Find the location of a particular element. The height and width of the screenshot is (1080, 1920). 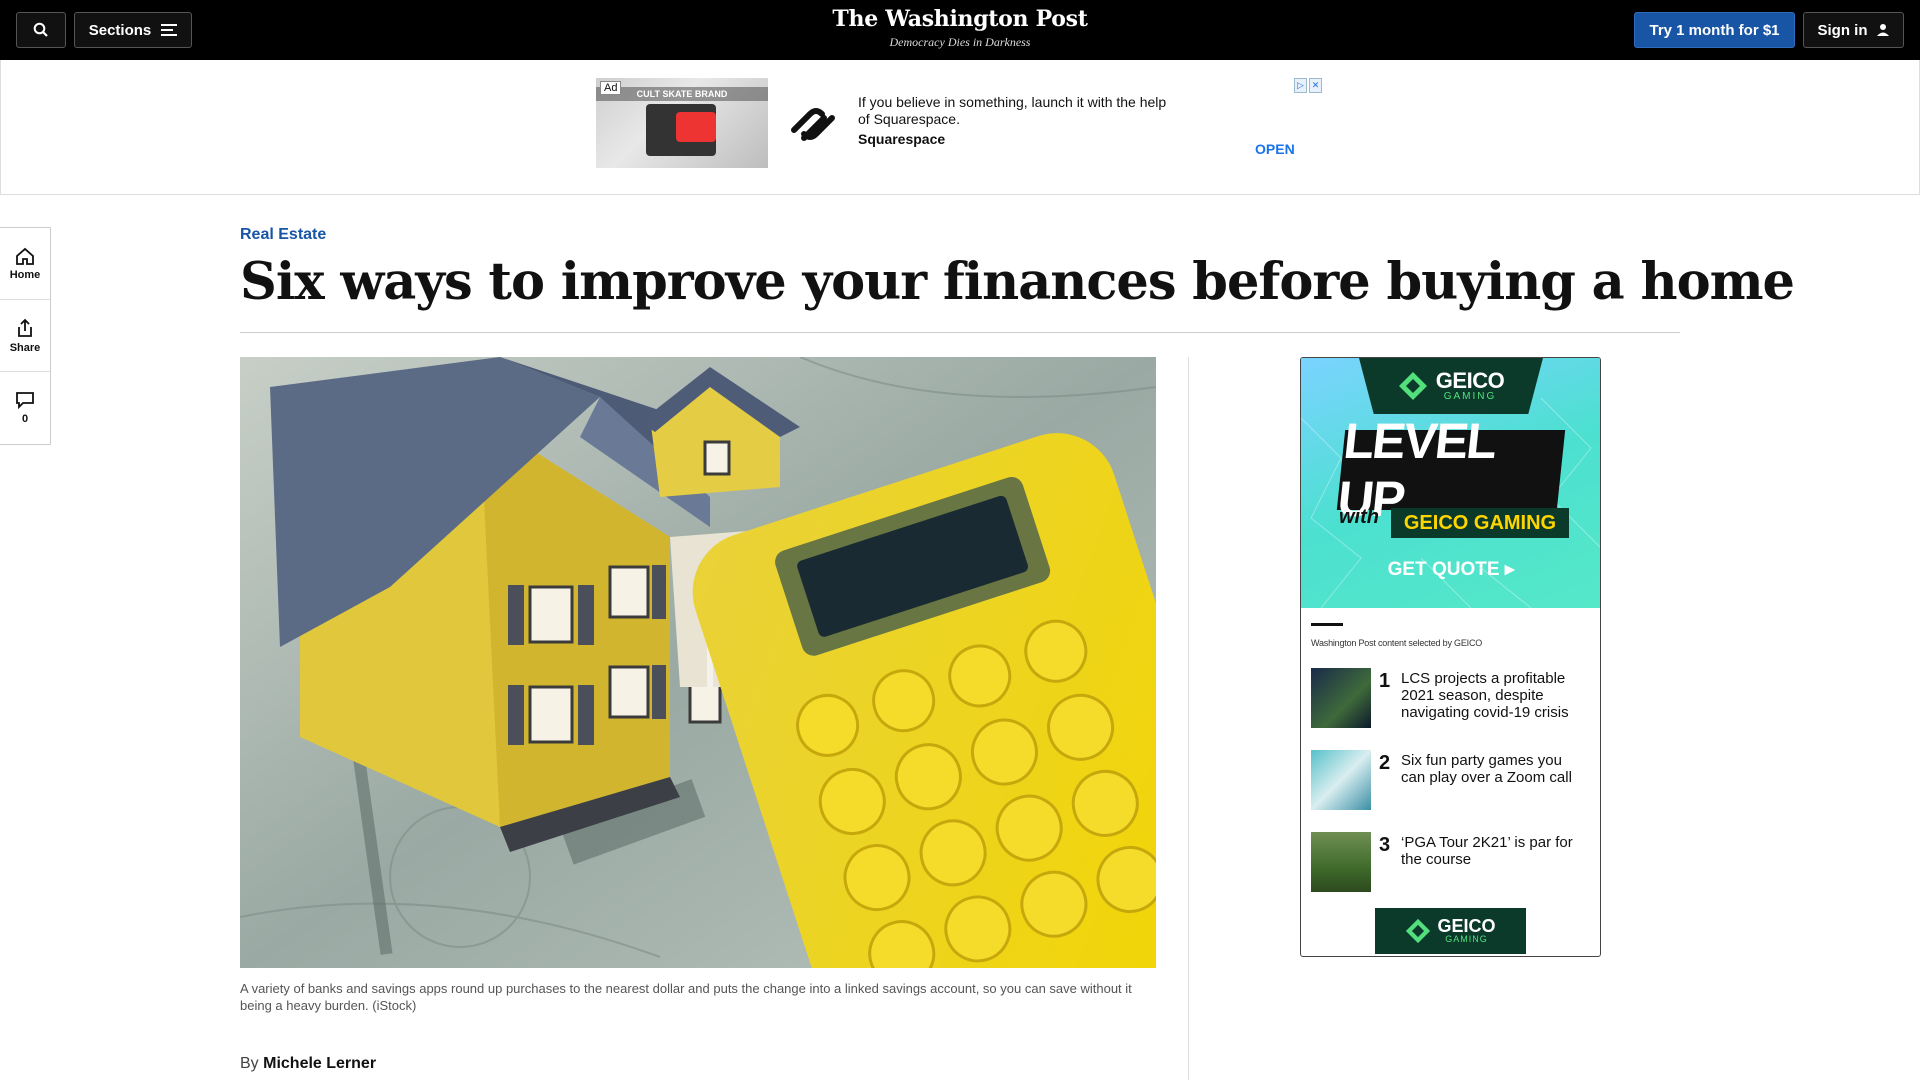

sign-in-label: Sign in is located at coordinates (1842, 30).